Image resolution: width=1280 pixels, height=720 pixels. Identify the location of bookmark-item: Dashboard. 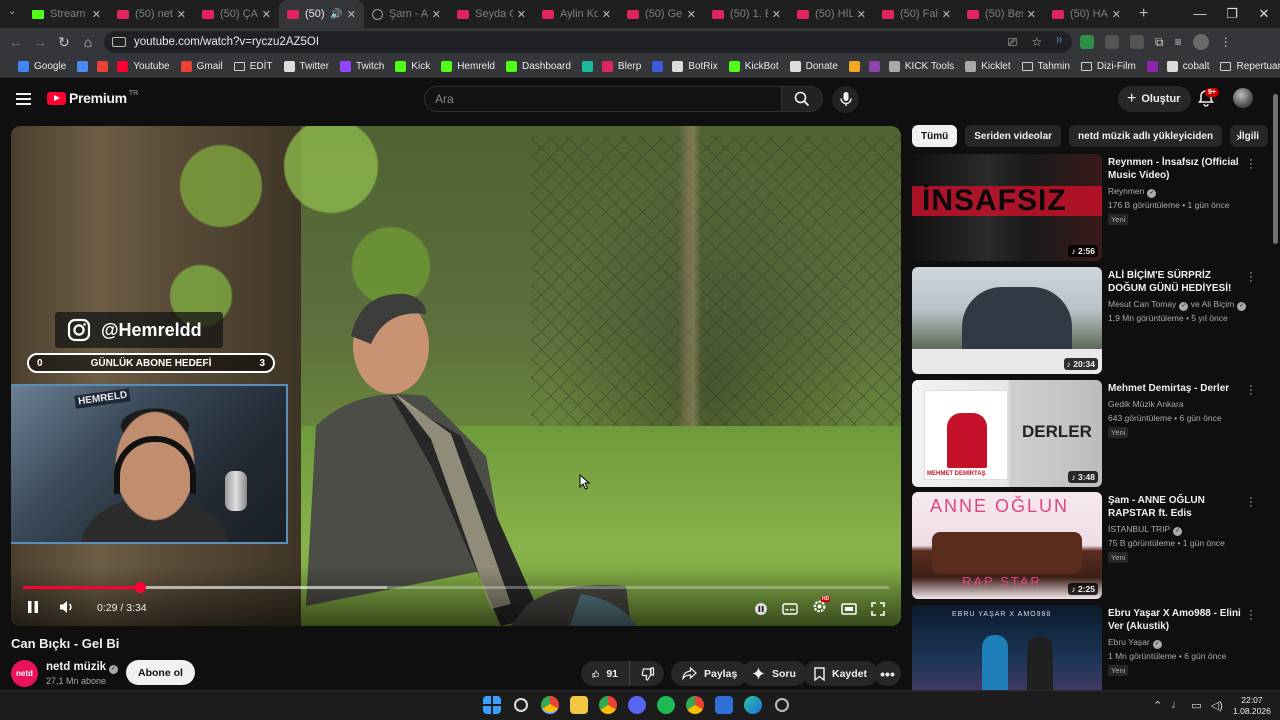
(538, 66).